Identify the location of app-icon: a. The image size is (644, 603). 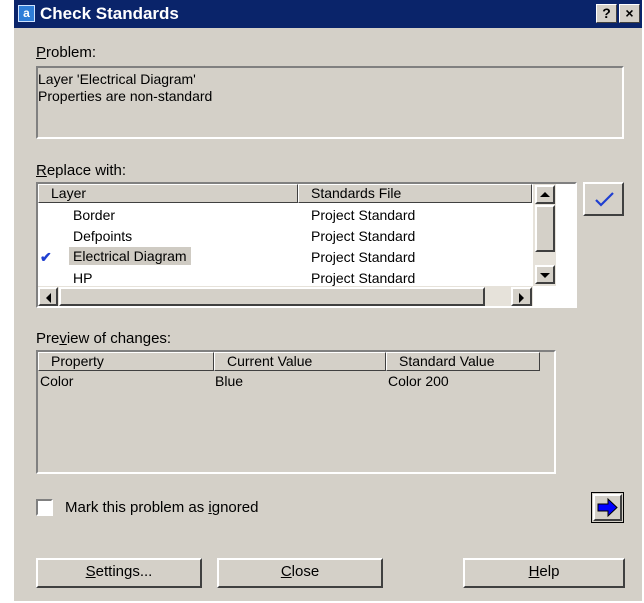
(26, 13).